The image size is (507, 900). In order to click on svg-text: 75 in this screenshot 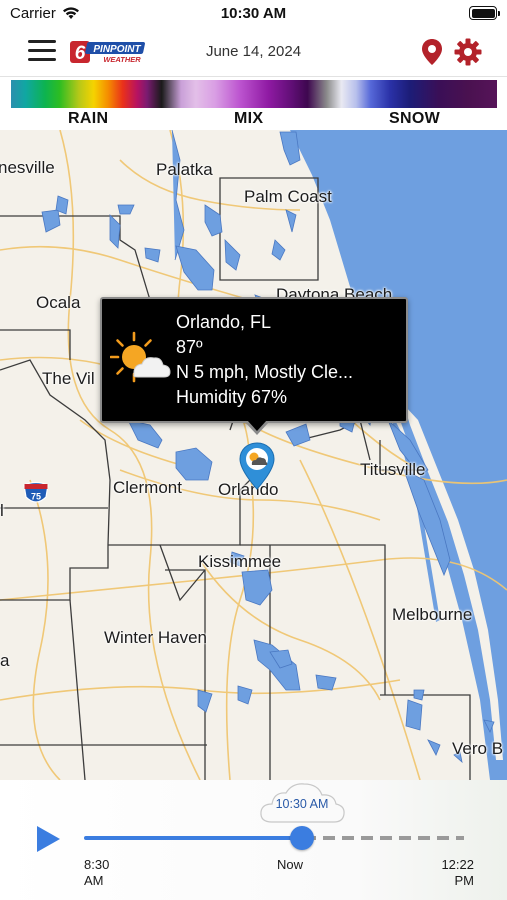, I will do `click(36, 497)`.